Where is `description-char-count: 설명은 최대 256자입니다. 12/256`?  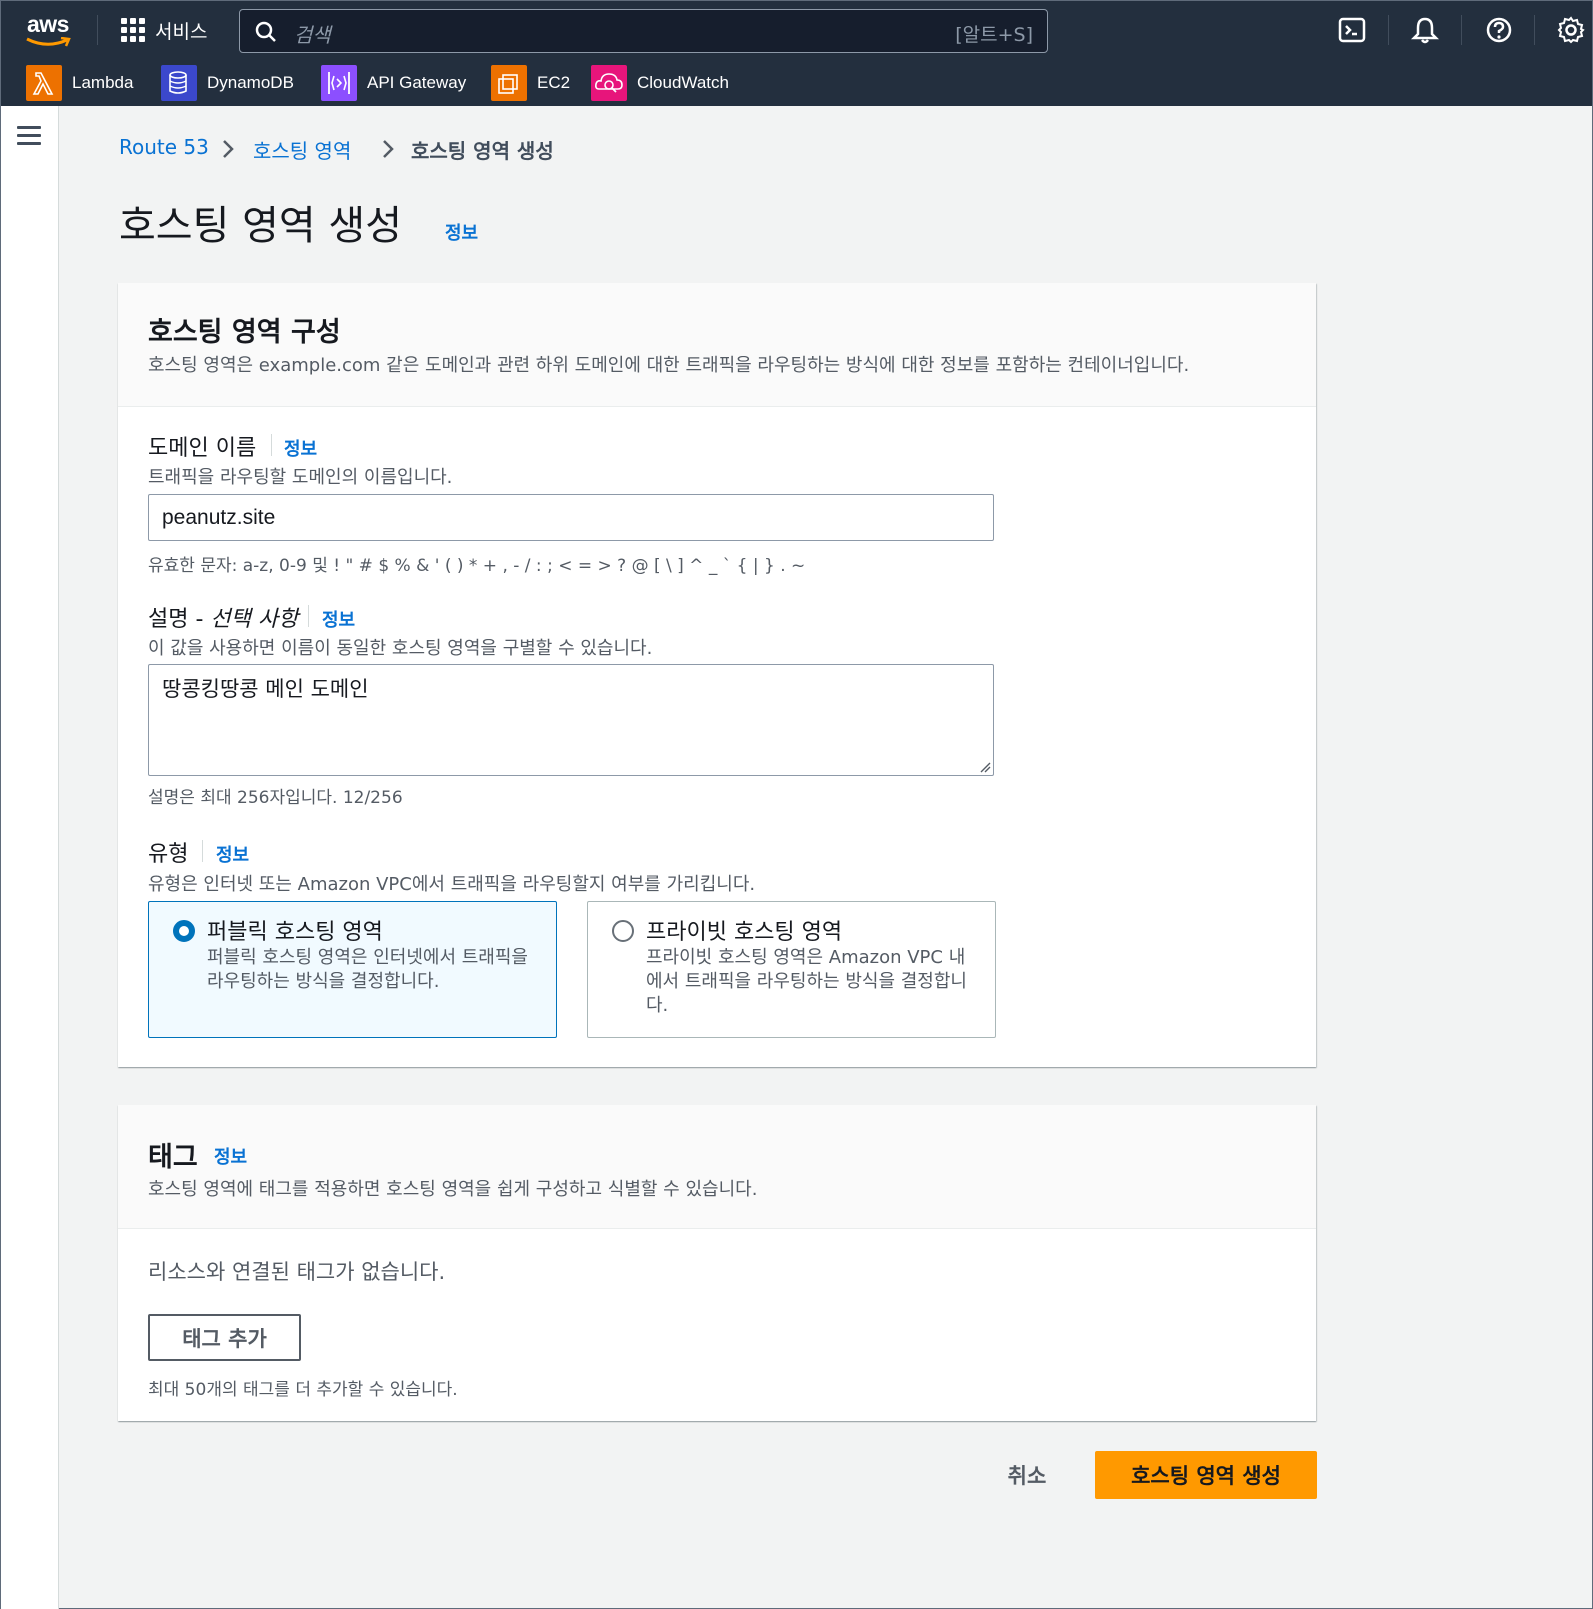
description-char-count: 설명은 최대 256자입니다. 12/256 is located at coordinates (275, 798).